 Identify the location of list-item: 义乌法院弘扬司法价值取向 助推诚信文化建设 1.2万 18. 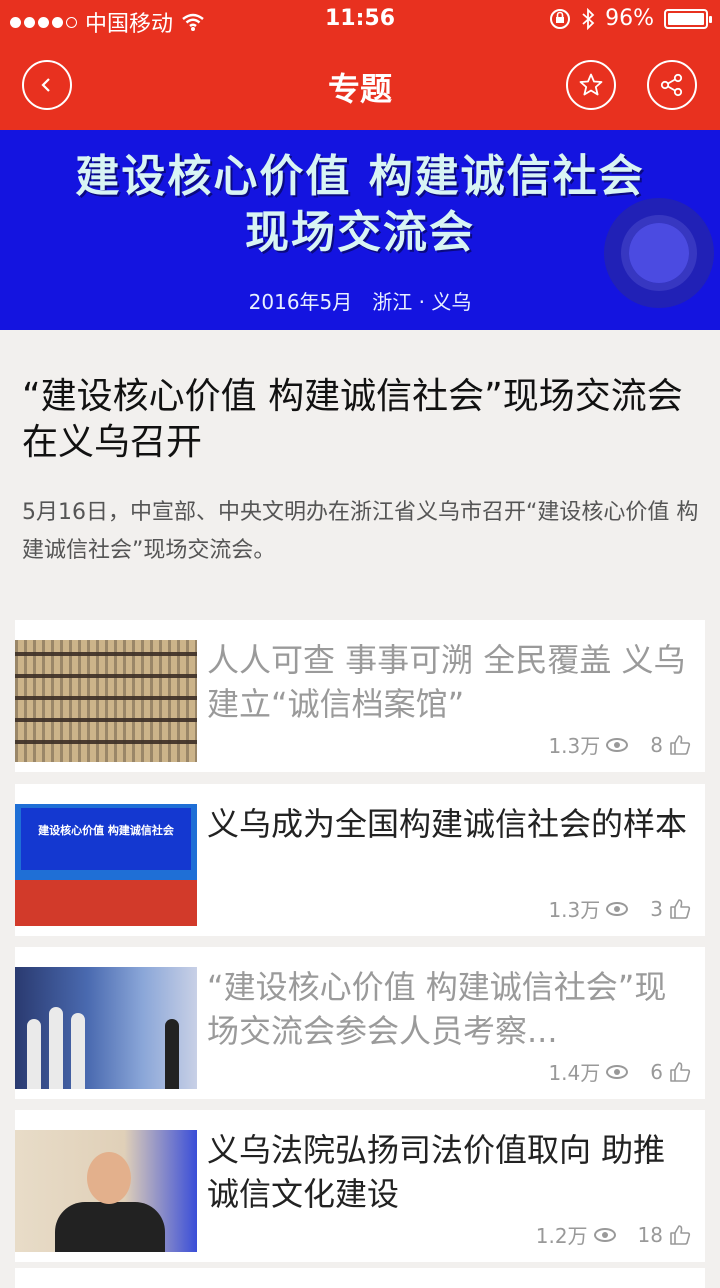
(360, 1186).